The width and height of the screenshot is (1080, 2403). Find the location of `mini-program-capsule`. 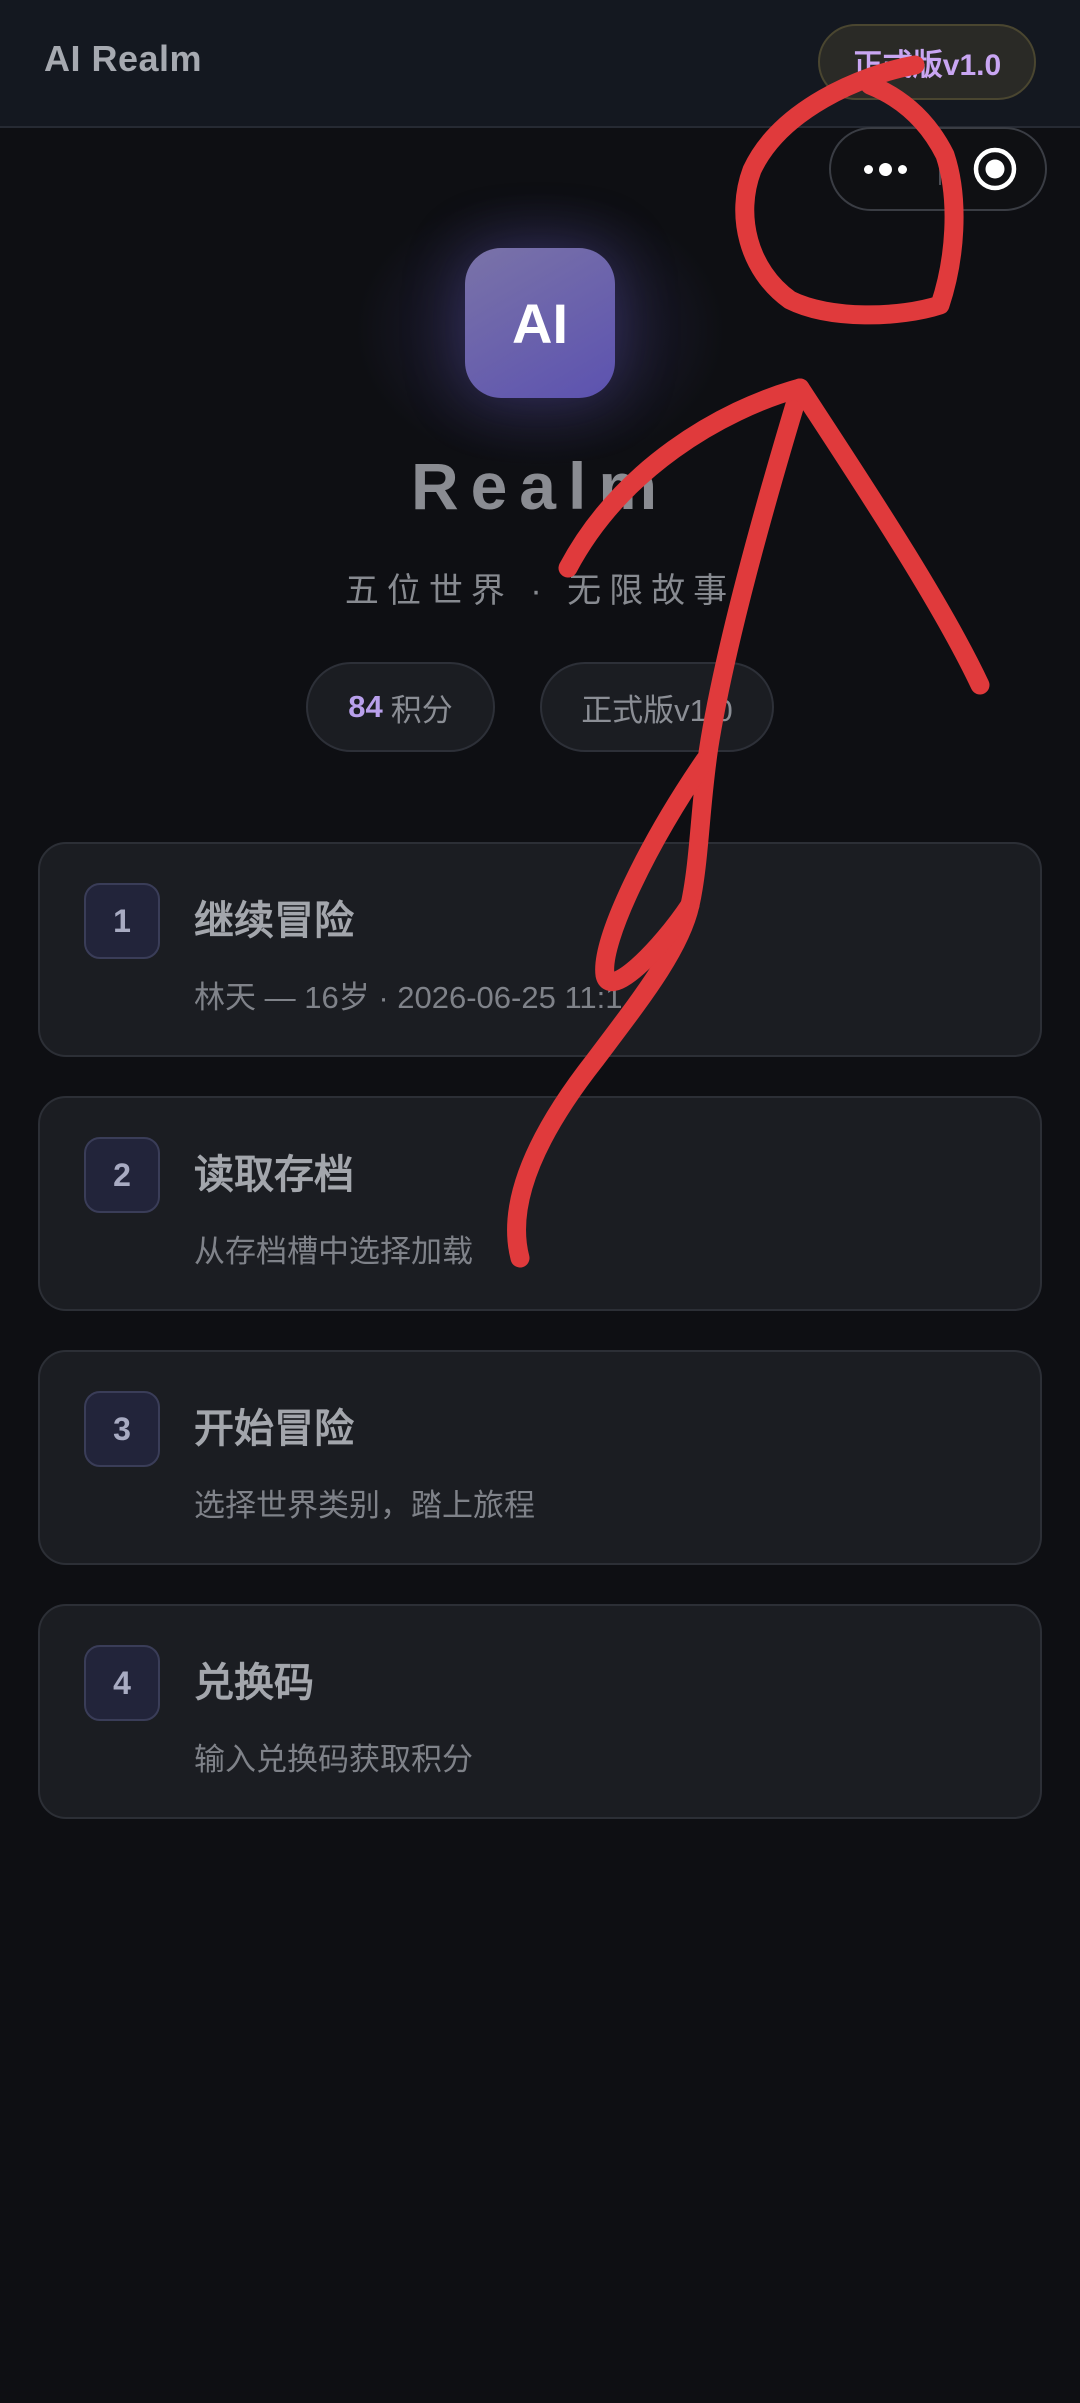

mini-program-capsule is located at coordinates (938, 169).